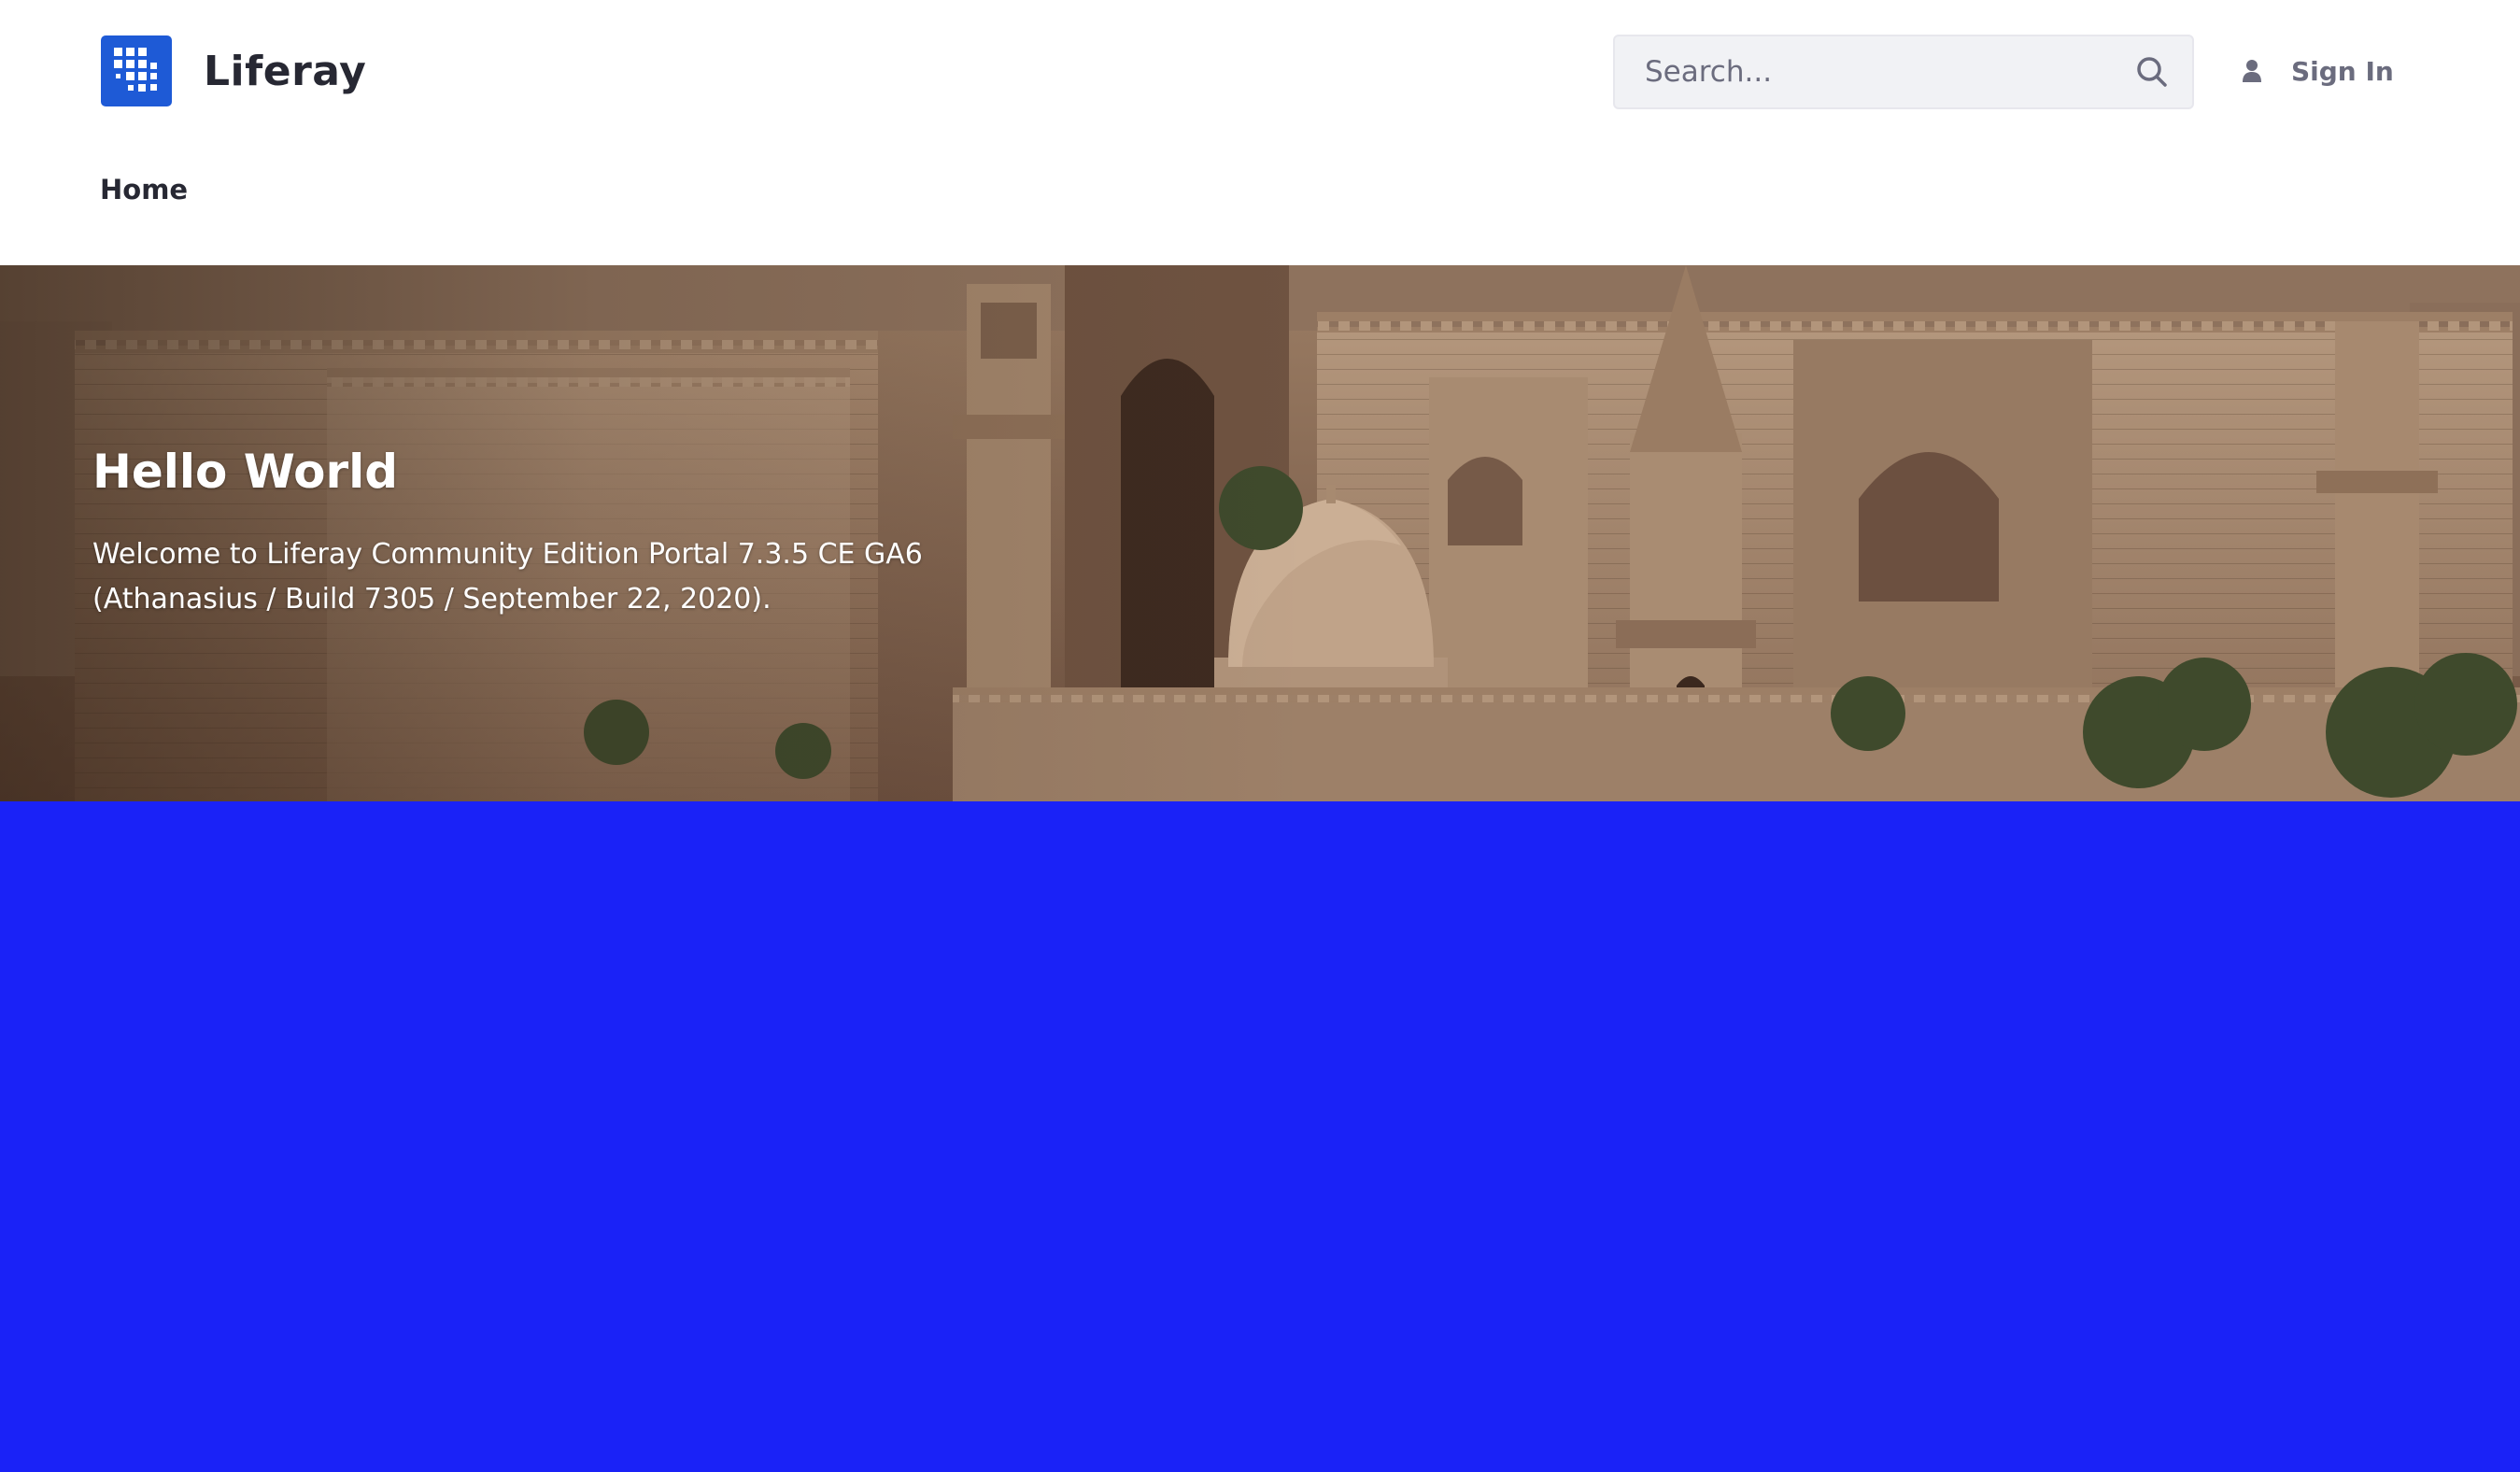  I want to click on nav-item-home: Home, so click(144, 189).